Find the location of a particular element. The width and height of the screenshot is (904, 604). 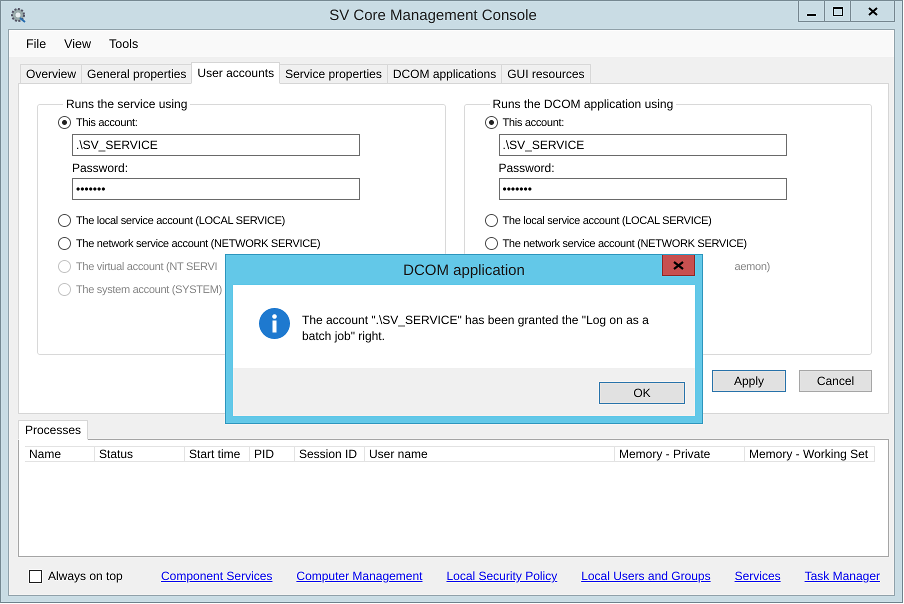

tab: Processes is located at coordinates (53, 430).